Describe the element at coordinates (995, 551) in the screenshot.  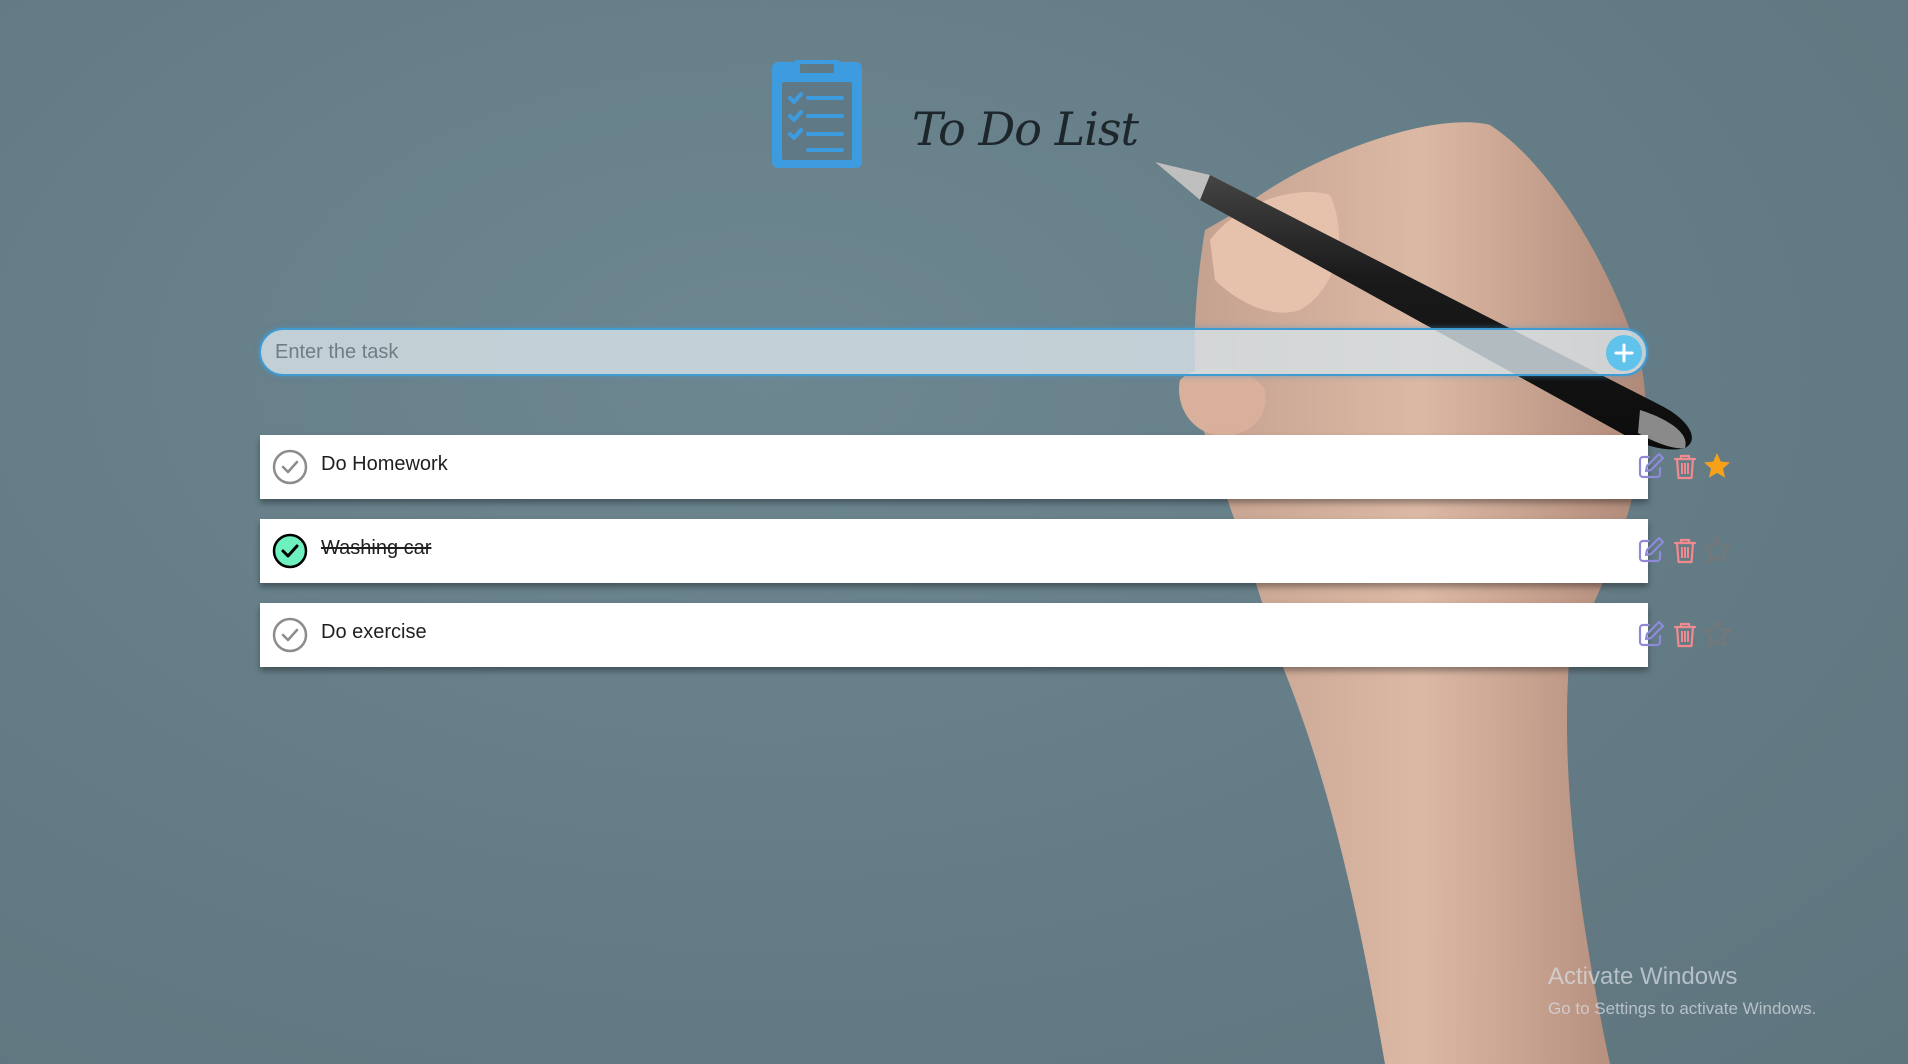
I see `task-item: Washing car` at that location.